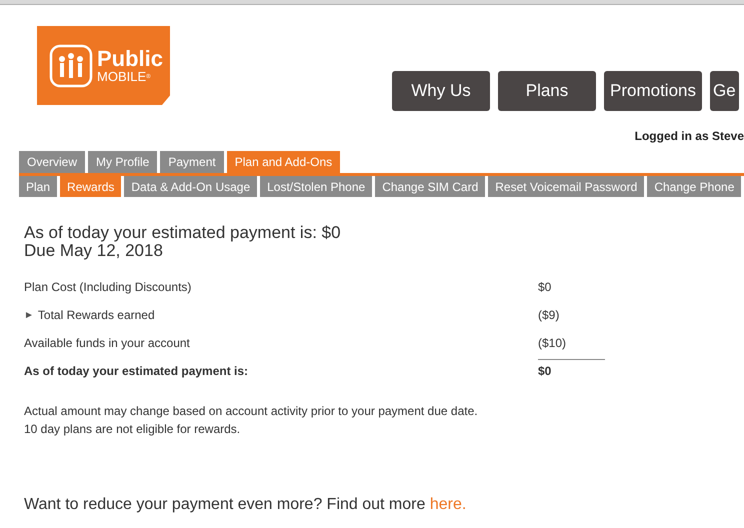 The height and width of the screenshot is (528, 744). Describe the element at coordinates (283, 162) in the screenshot. I see `tab: Plan and Add-Ons` at that location.